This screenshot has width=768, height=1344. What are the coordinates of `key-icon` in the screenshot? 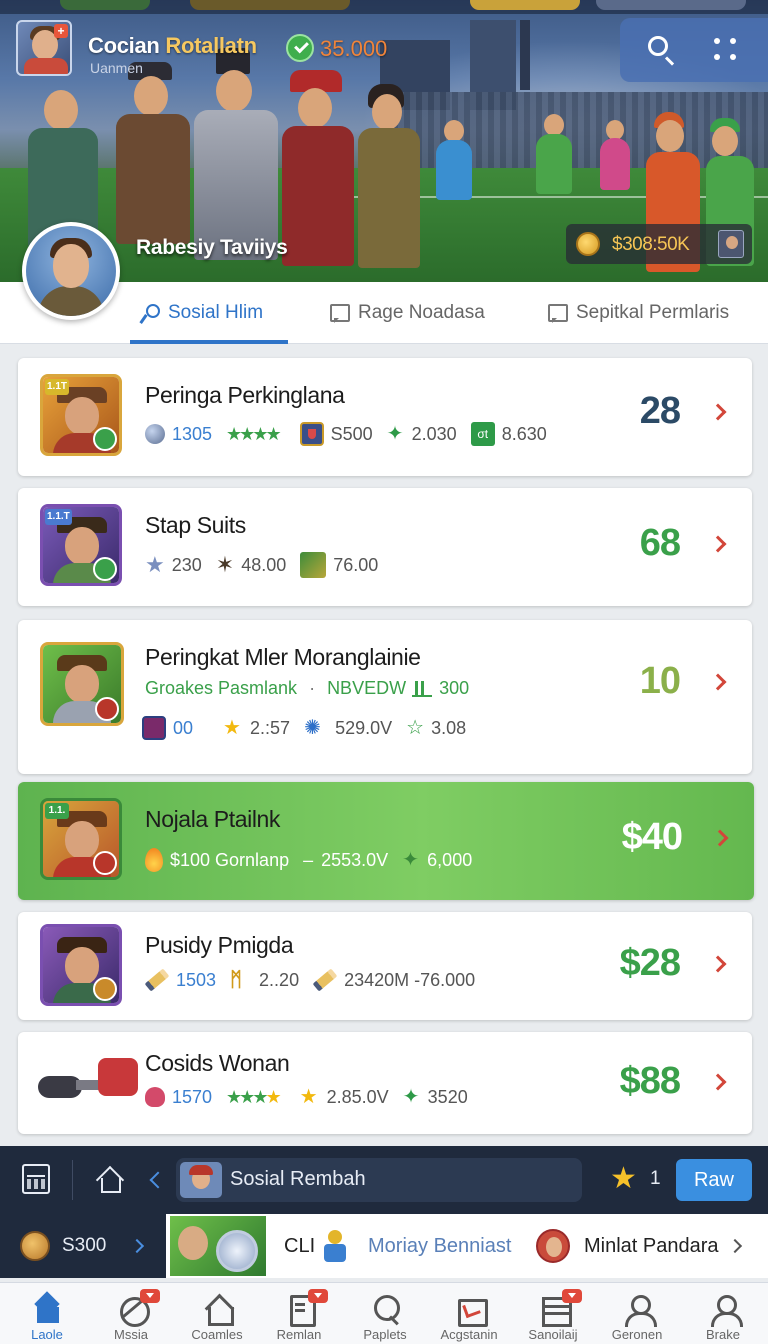 It's located at (150, 313).